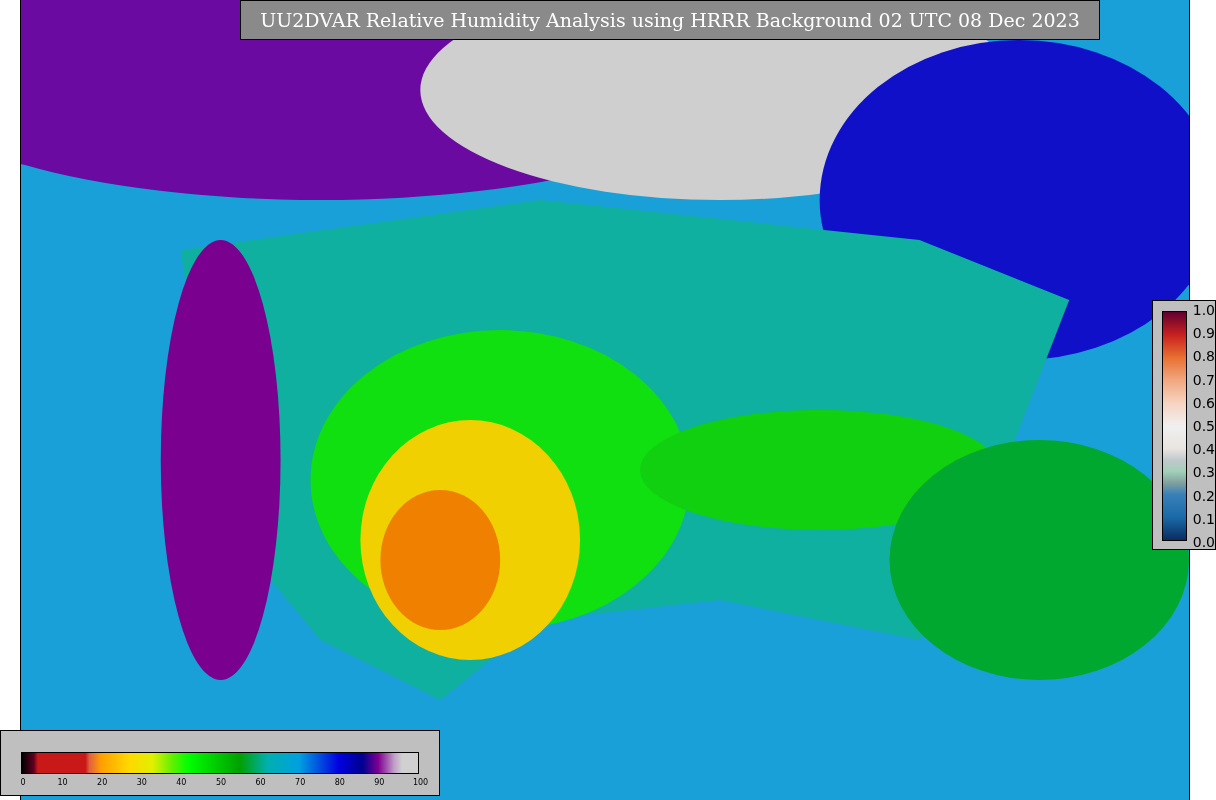  I want to click on scale-tick-label: 0.3, so click(1203, 472).